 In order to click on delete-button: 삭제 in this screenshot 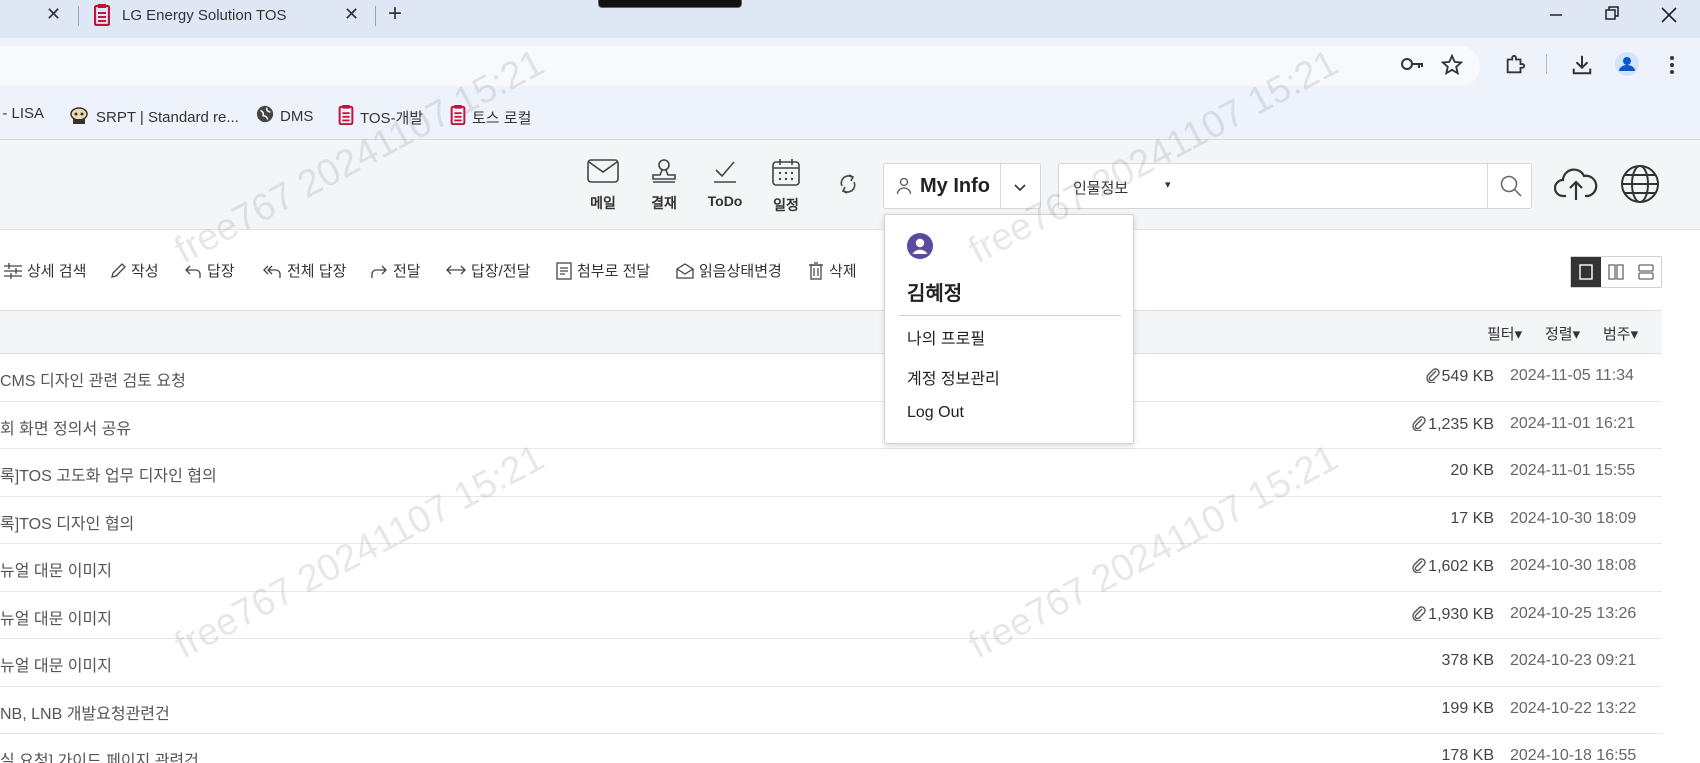, I will do `click(832, 270)`.